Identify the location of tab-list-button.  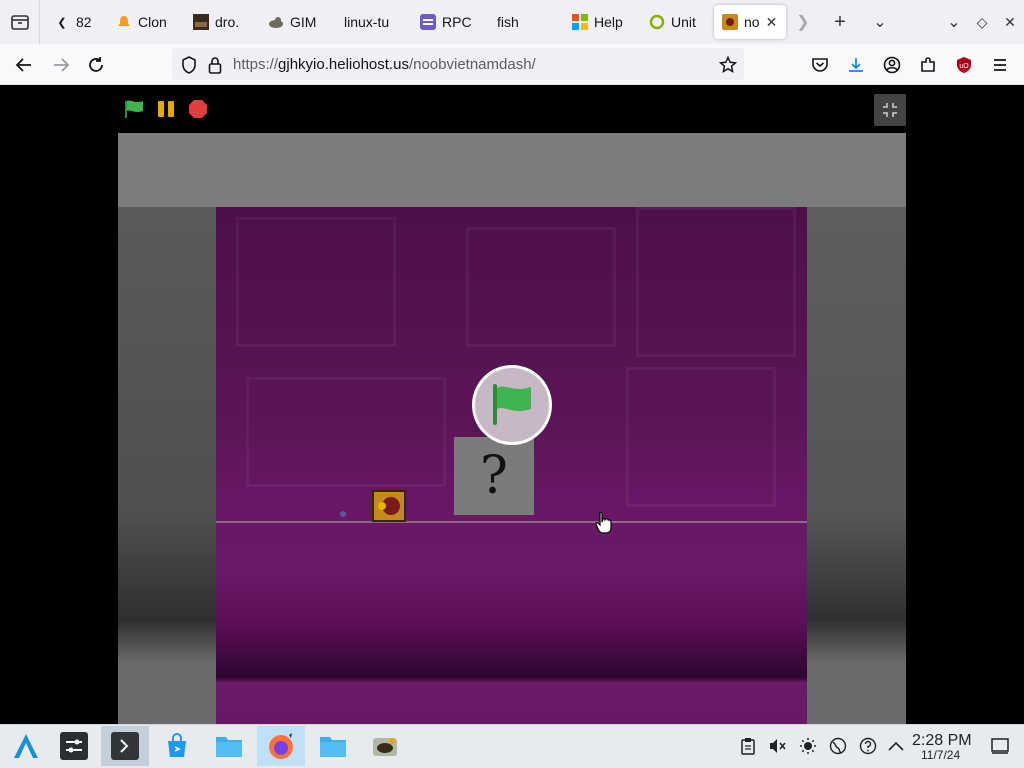
(20, 22).